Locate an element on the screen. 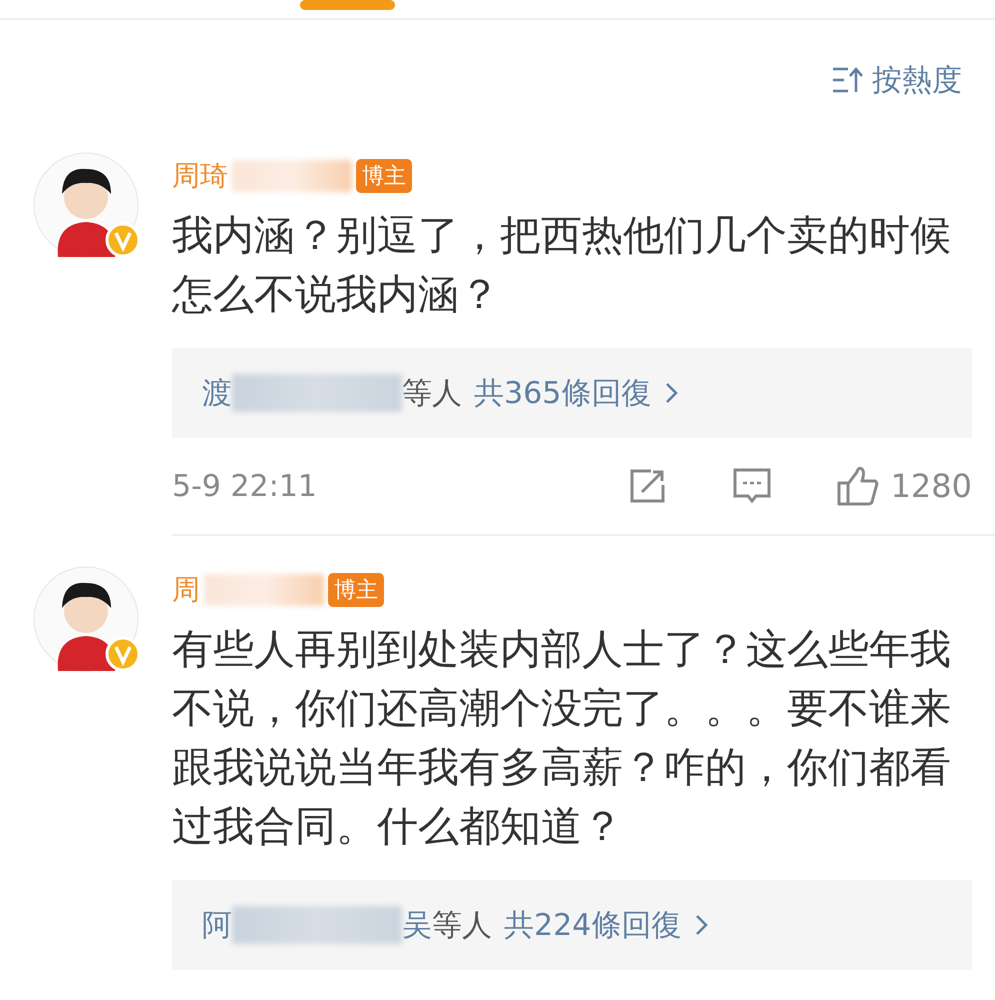 This screenshot has width=995, height=1000. comment-button is located at coordinates (751, 486).